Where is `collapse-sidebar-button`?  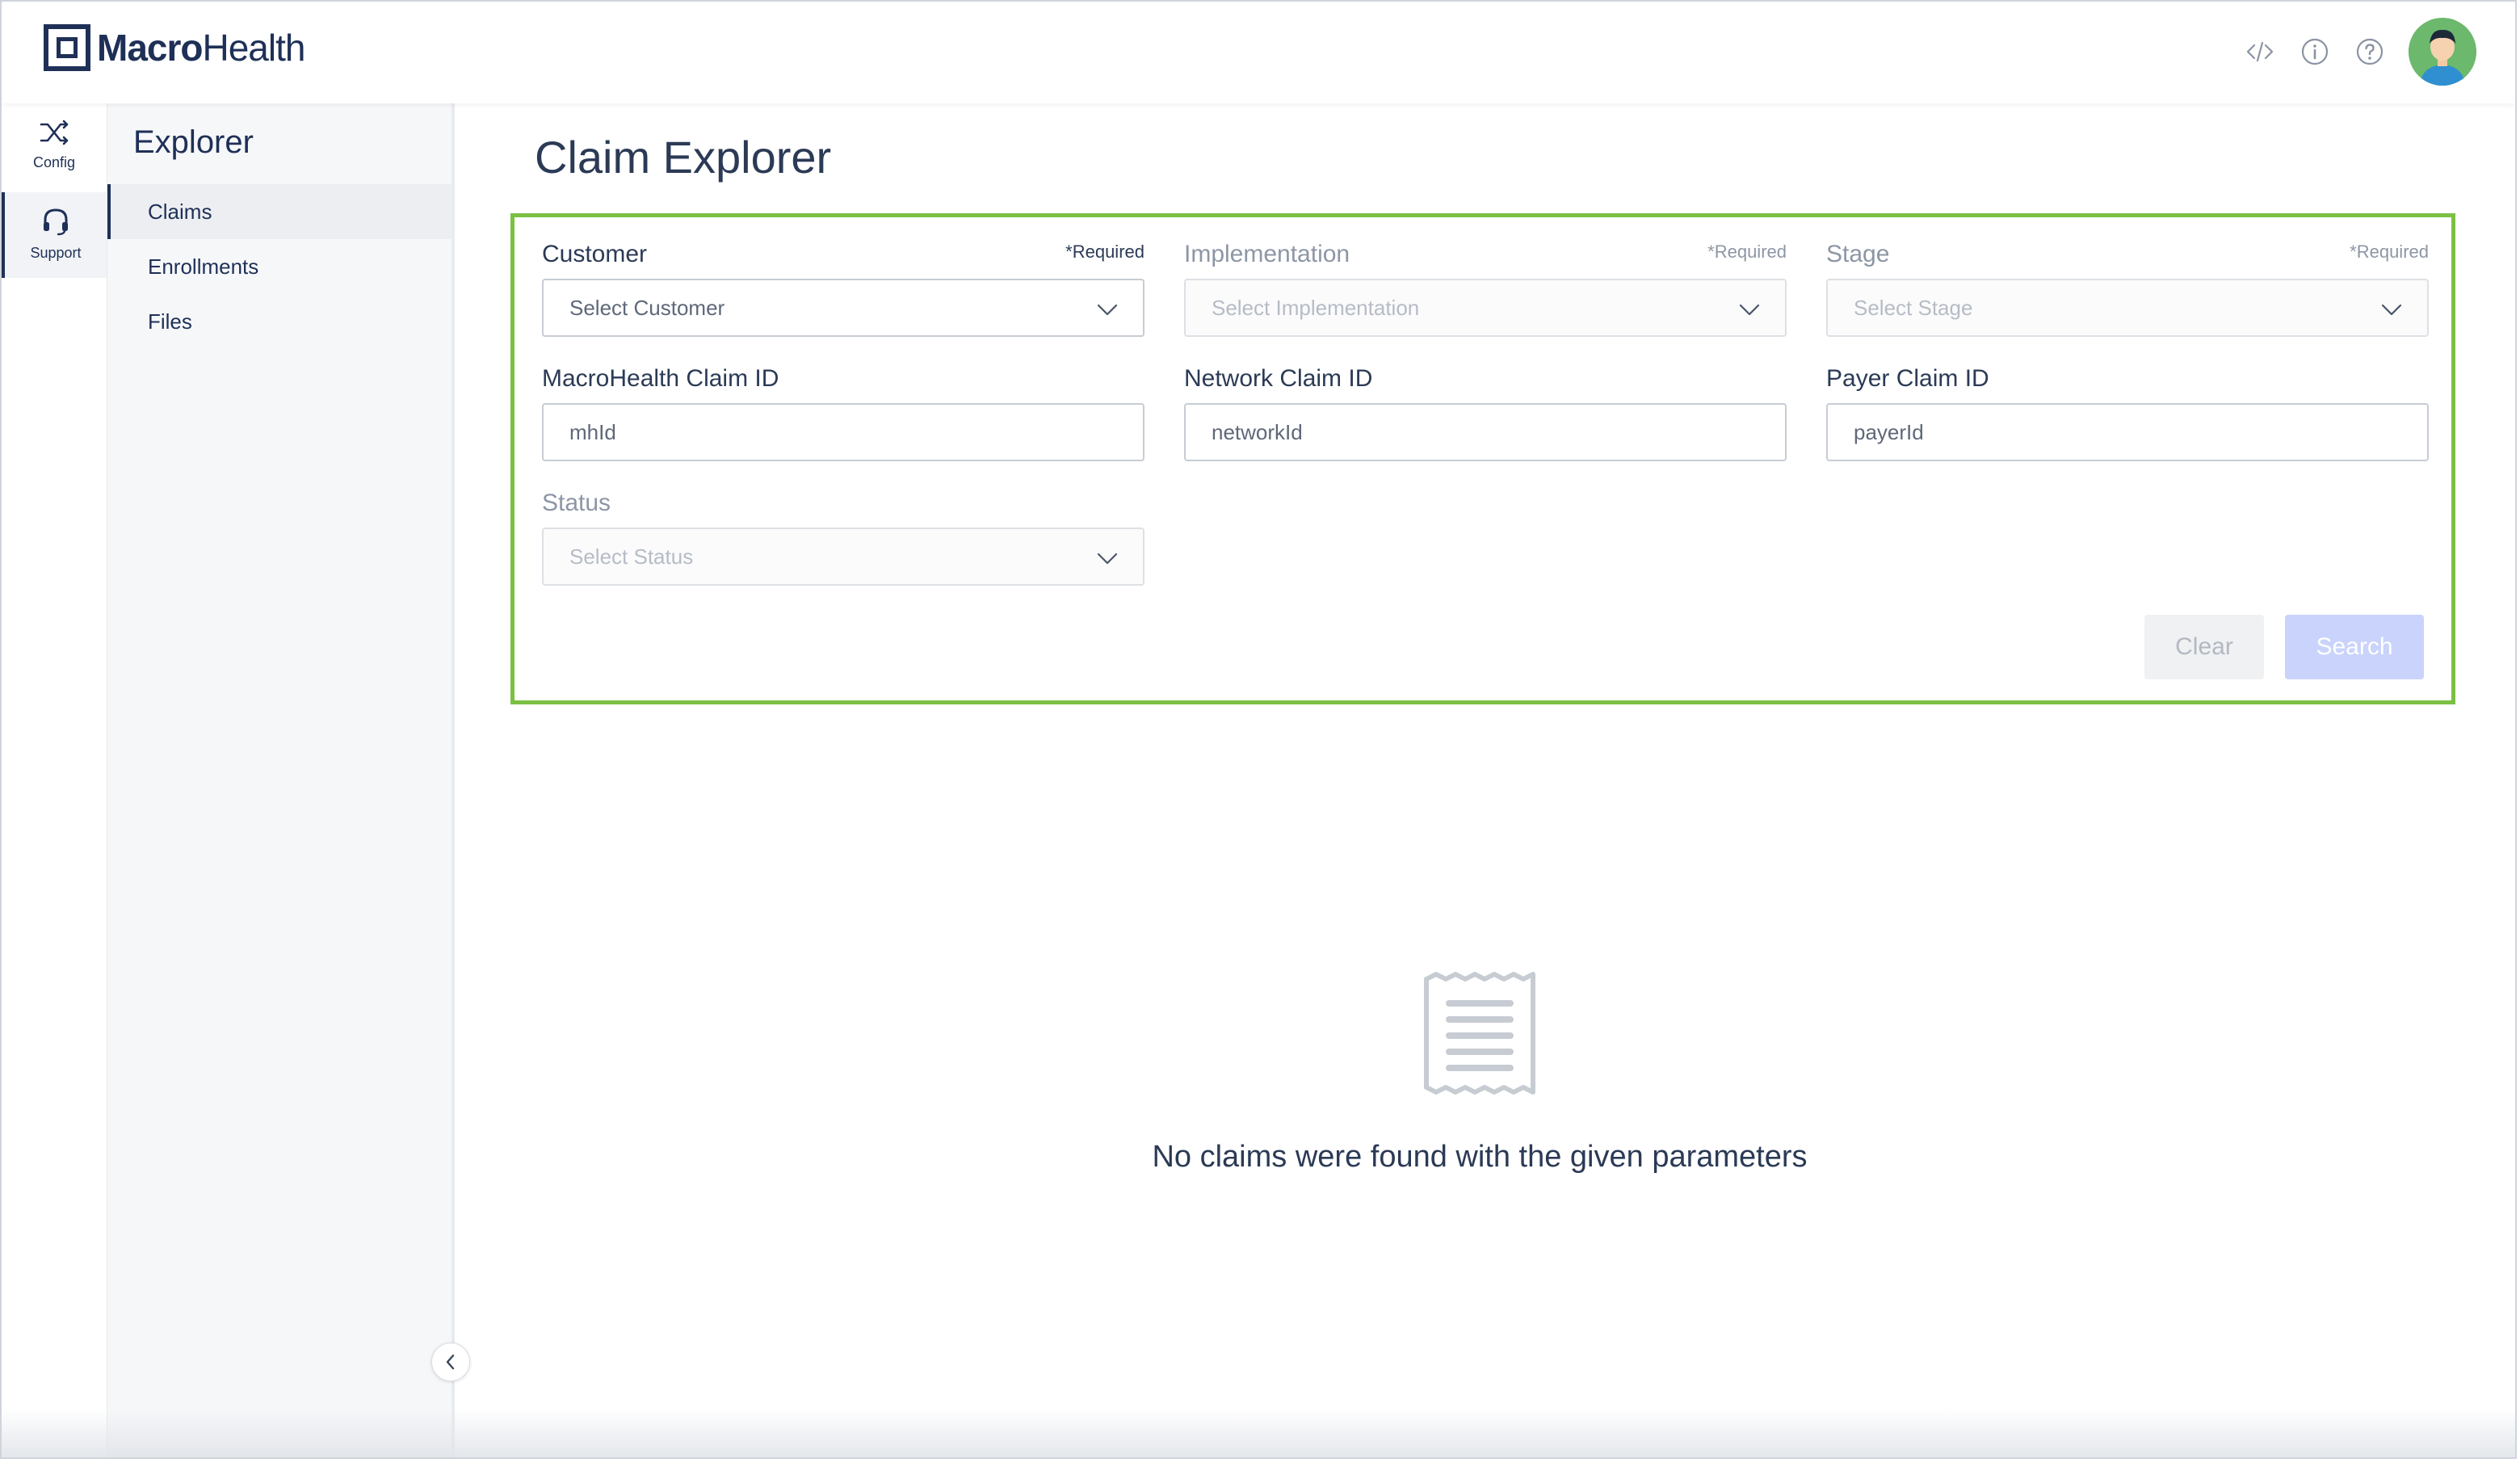
collapse-sidebar-button is located at coordinates (451, 1362).